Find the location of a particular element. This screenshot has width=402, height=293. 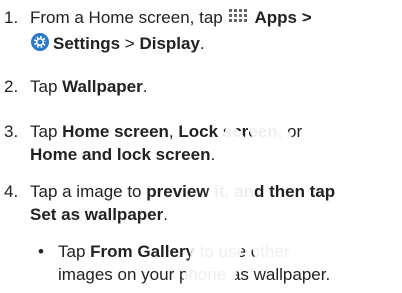

step-number: 1. is located at coordinates (11, 17).